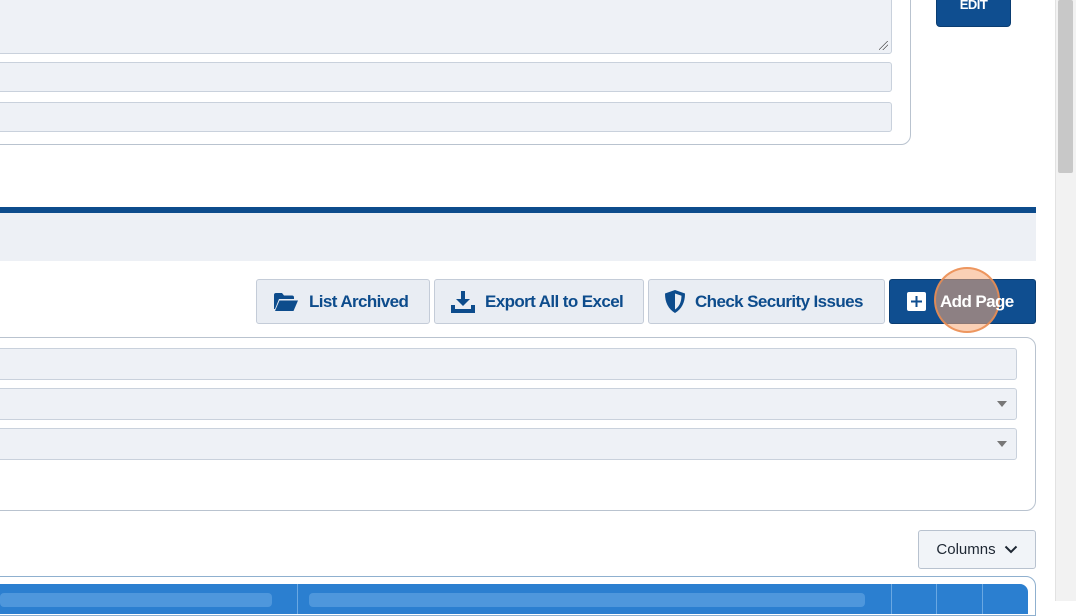  I want to click on shield-icon, so click(675, 301).